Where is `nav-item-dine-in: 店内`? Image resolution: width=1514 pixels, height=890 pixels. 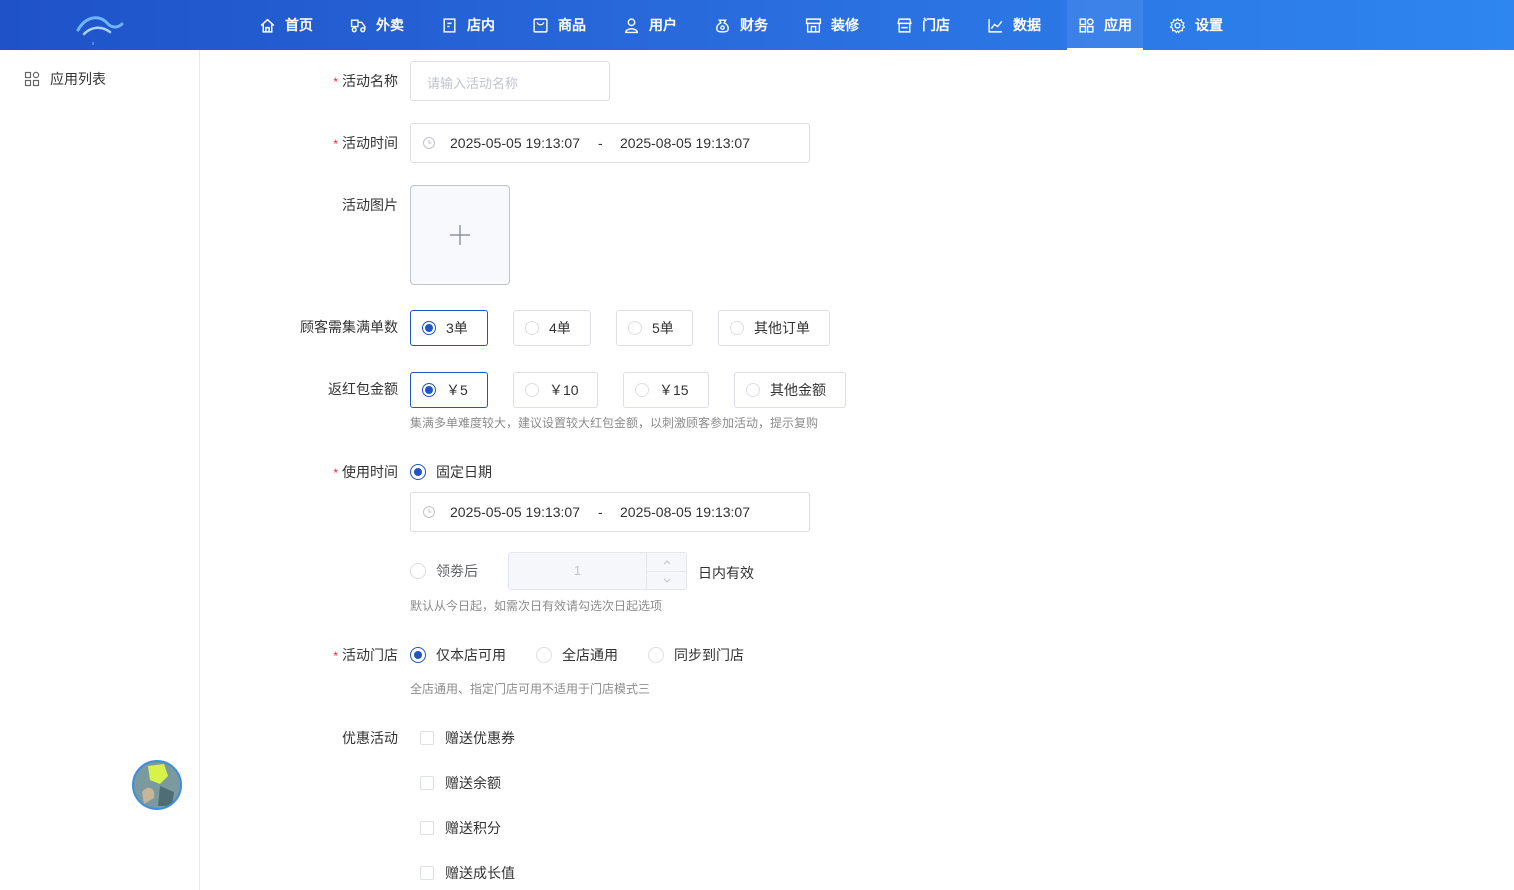
nav-item-dine-in: 店内 is located at coordinates (468, 25).